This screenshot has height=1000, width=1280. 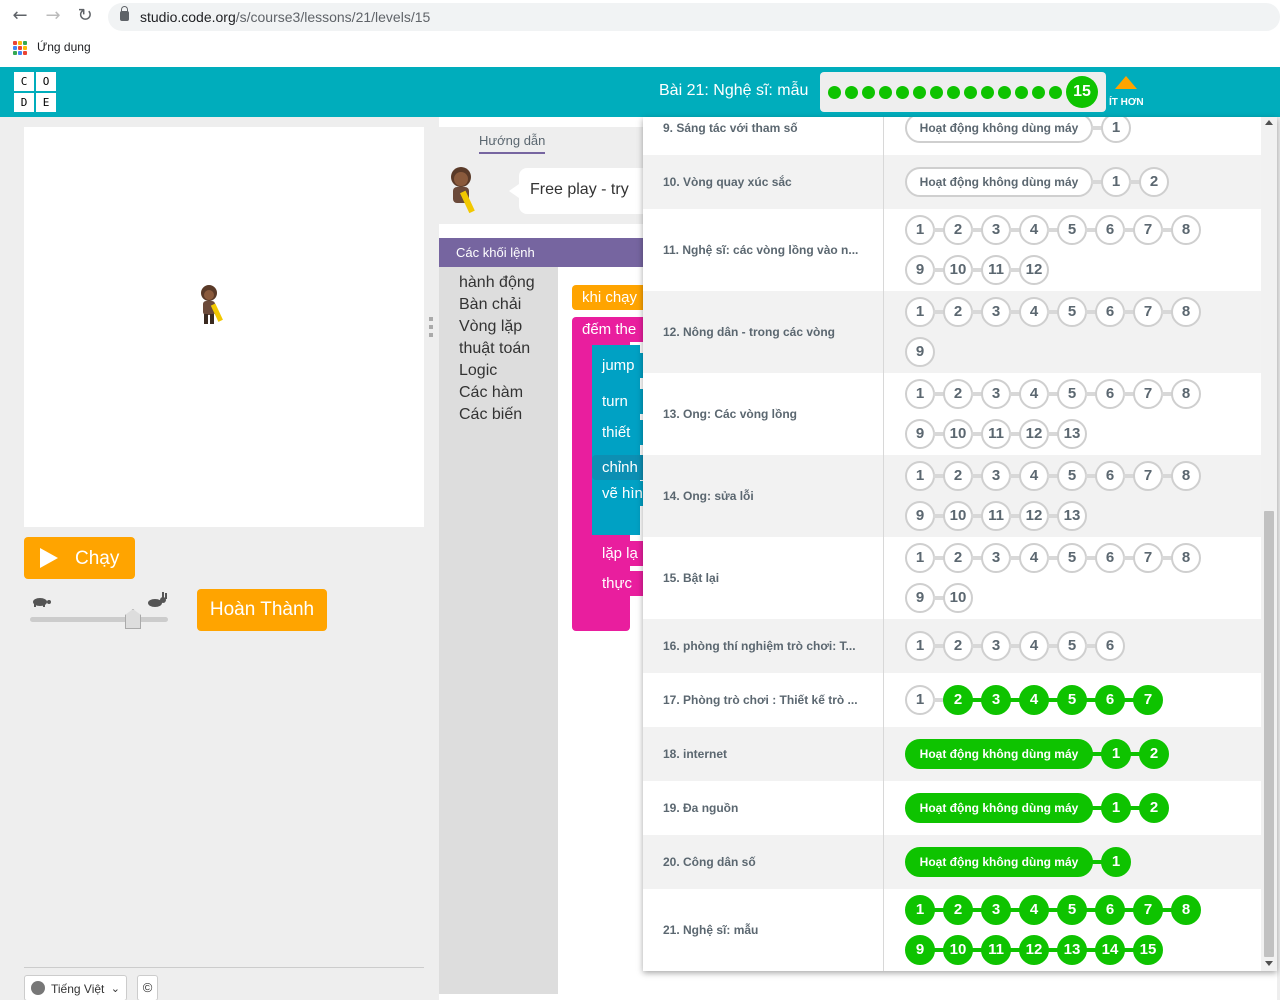 I want to click on when-run-block: khi chạy, so click(x=612, y=297).